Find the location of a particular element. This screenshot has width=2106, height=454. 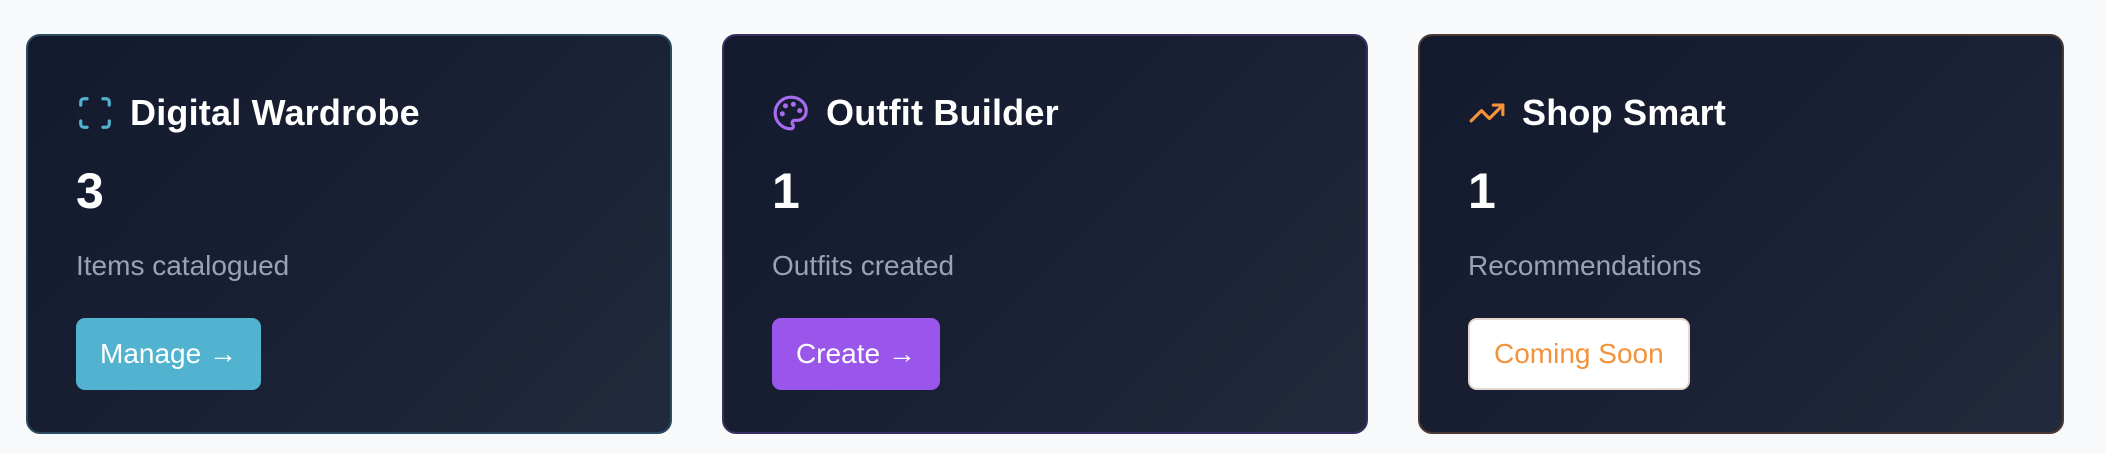

card-header: Digital Wardrobe is located at coordinates (248, 113).